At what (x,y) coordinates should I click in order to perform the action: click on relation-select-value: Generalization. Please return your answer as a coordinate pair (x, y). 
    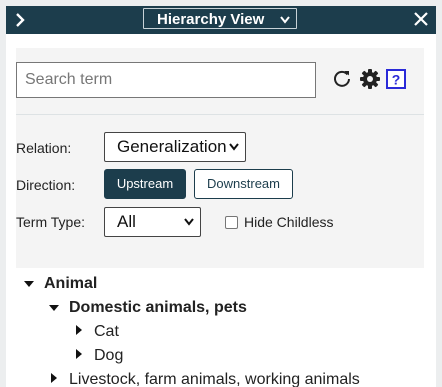
    Looking at the image, I should click on (172, 146).